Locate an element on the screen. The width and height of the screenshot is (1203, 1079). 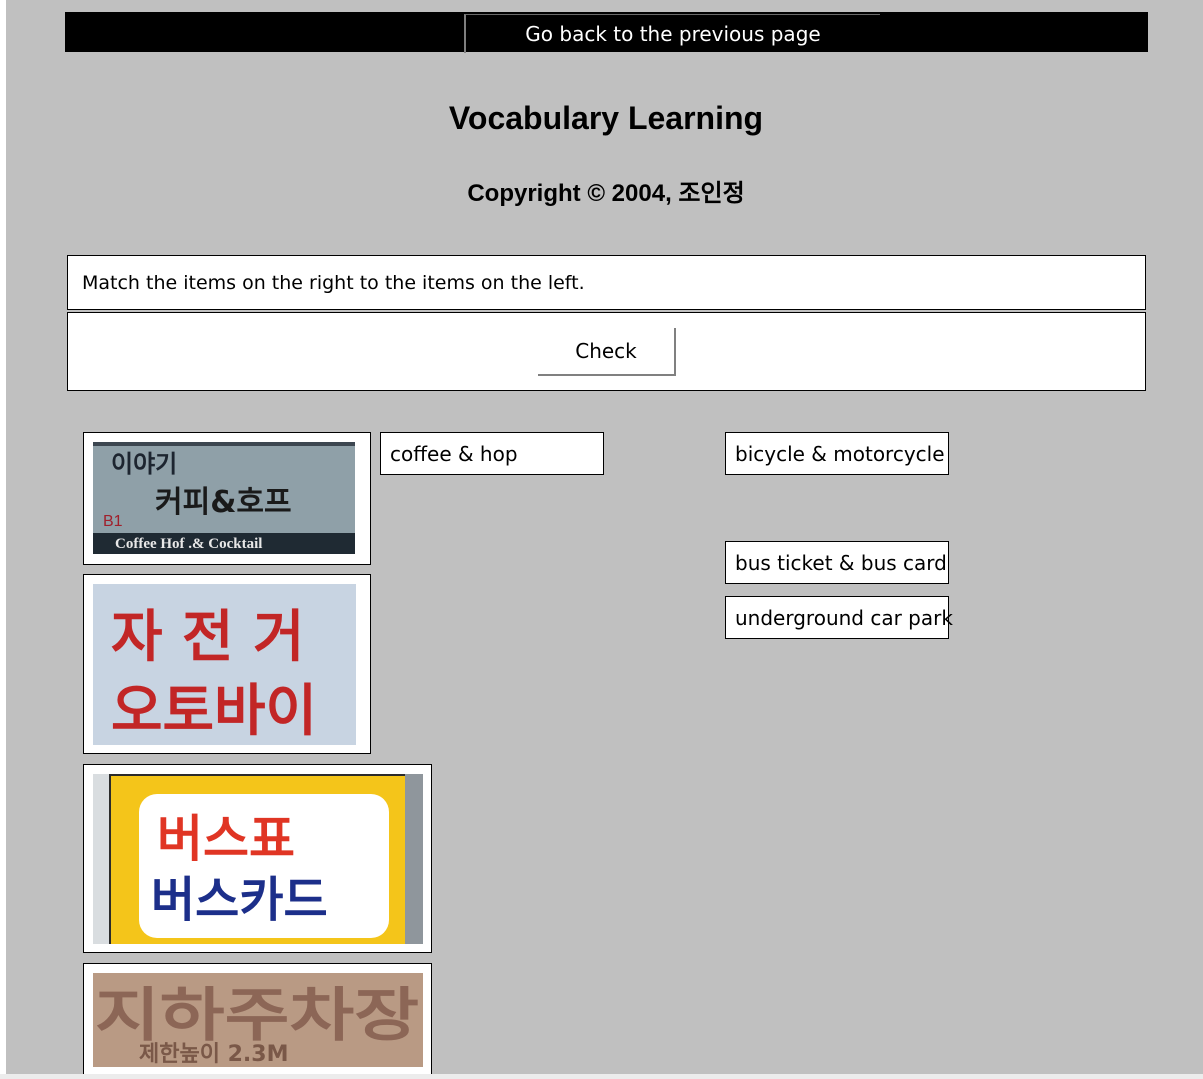
choice-bicycle-motorcycle: bicycle & motorcycle is located at coordinates (837, 453).